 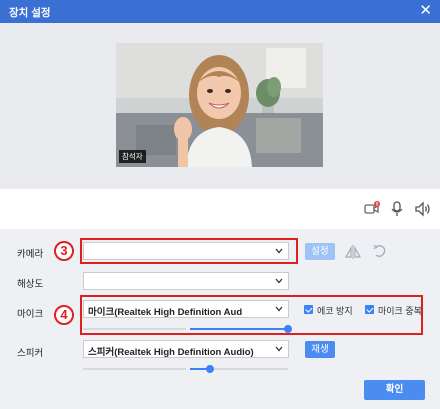 What do you see at coordinates (30, 13) in the screenshot?
I see `window-title: 장치 설정` at bounding box center [30, 13].